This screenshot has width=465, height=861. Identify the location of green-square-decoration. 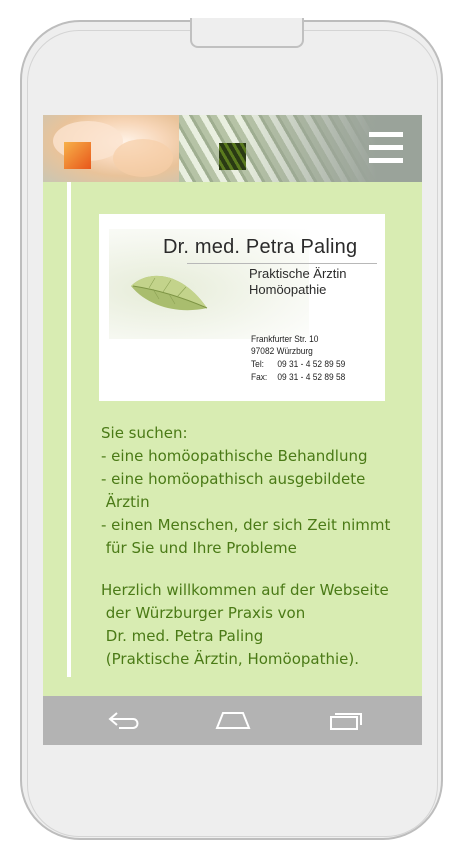
(232, 156).